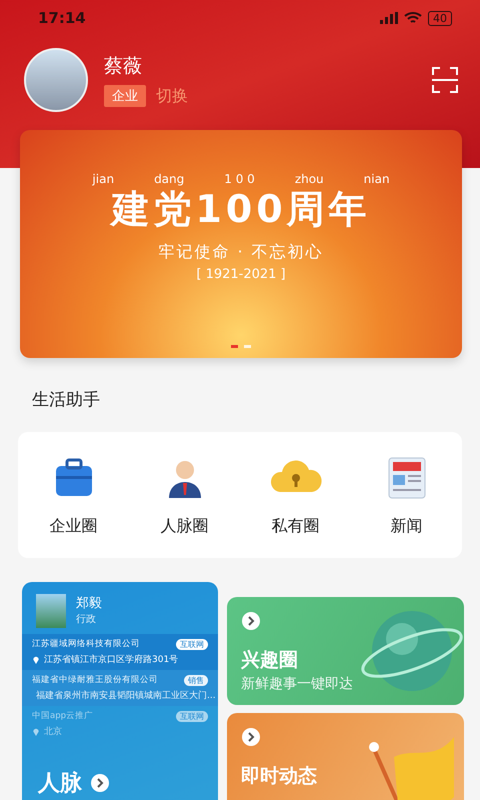  Describe the element at coordinates (407, 495) in the screenshot. I see `shortcut-item: 新闻` at that location.